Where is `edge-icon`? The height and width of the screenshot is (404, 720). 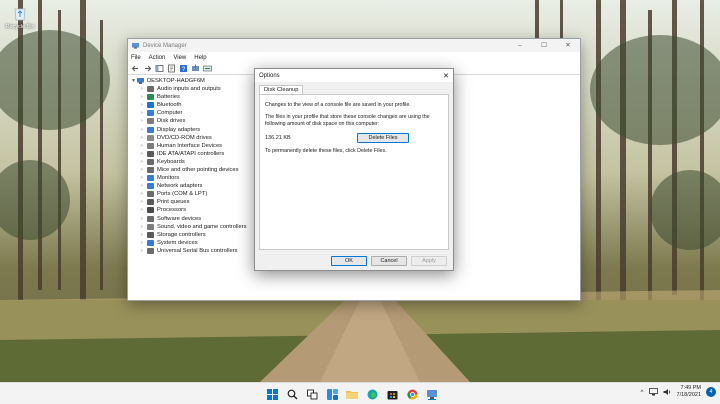 edge-icon is located at coordinates (372, 394).